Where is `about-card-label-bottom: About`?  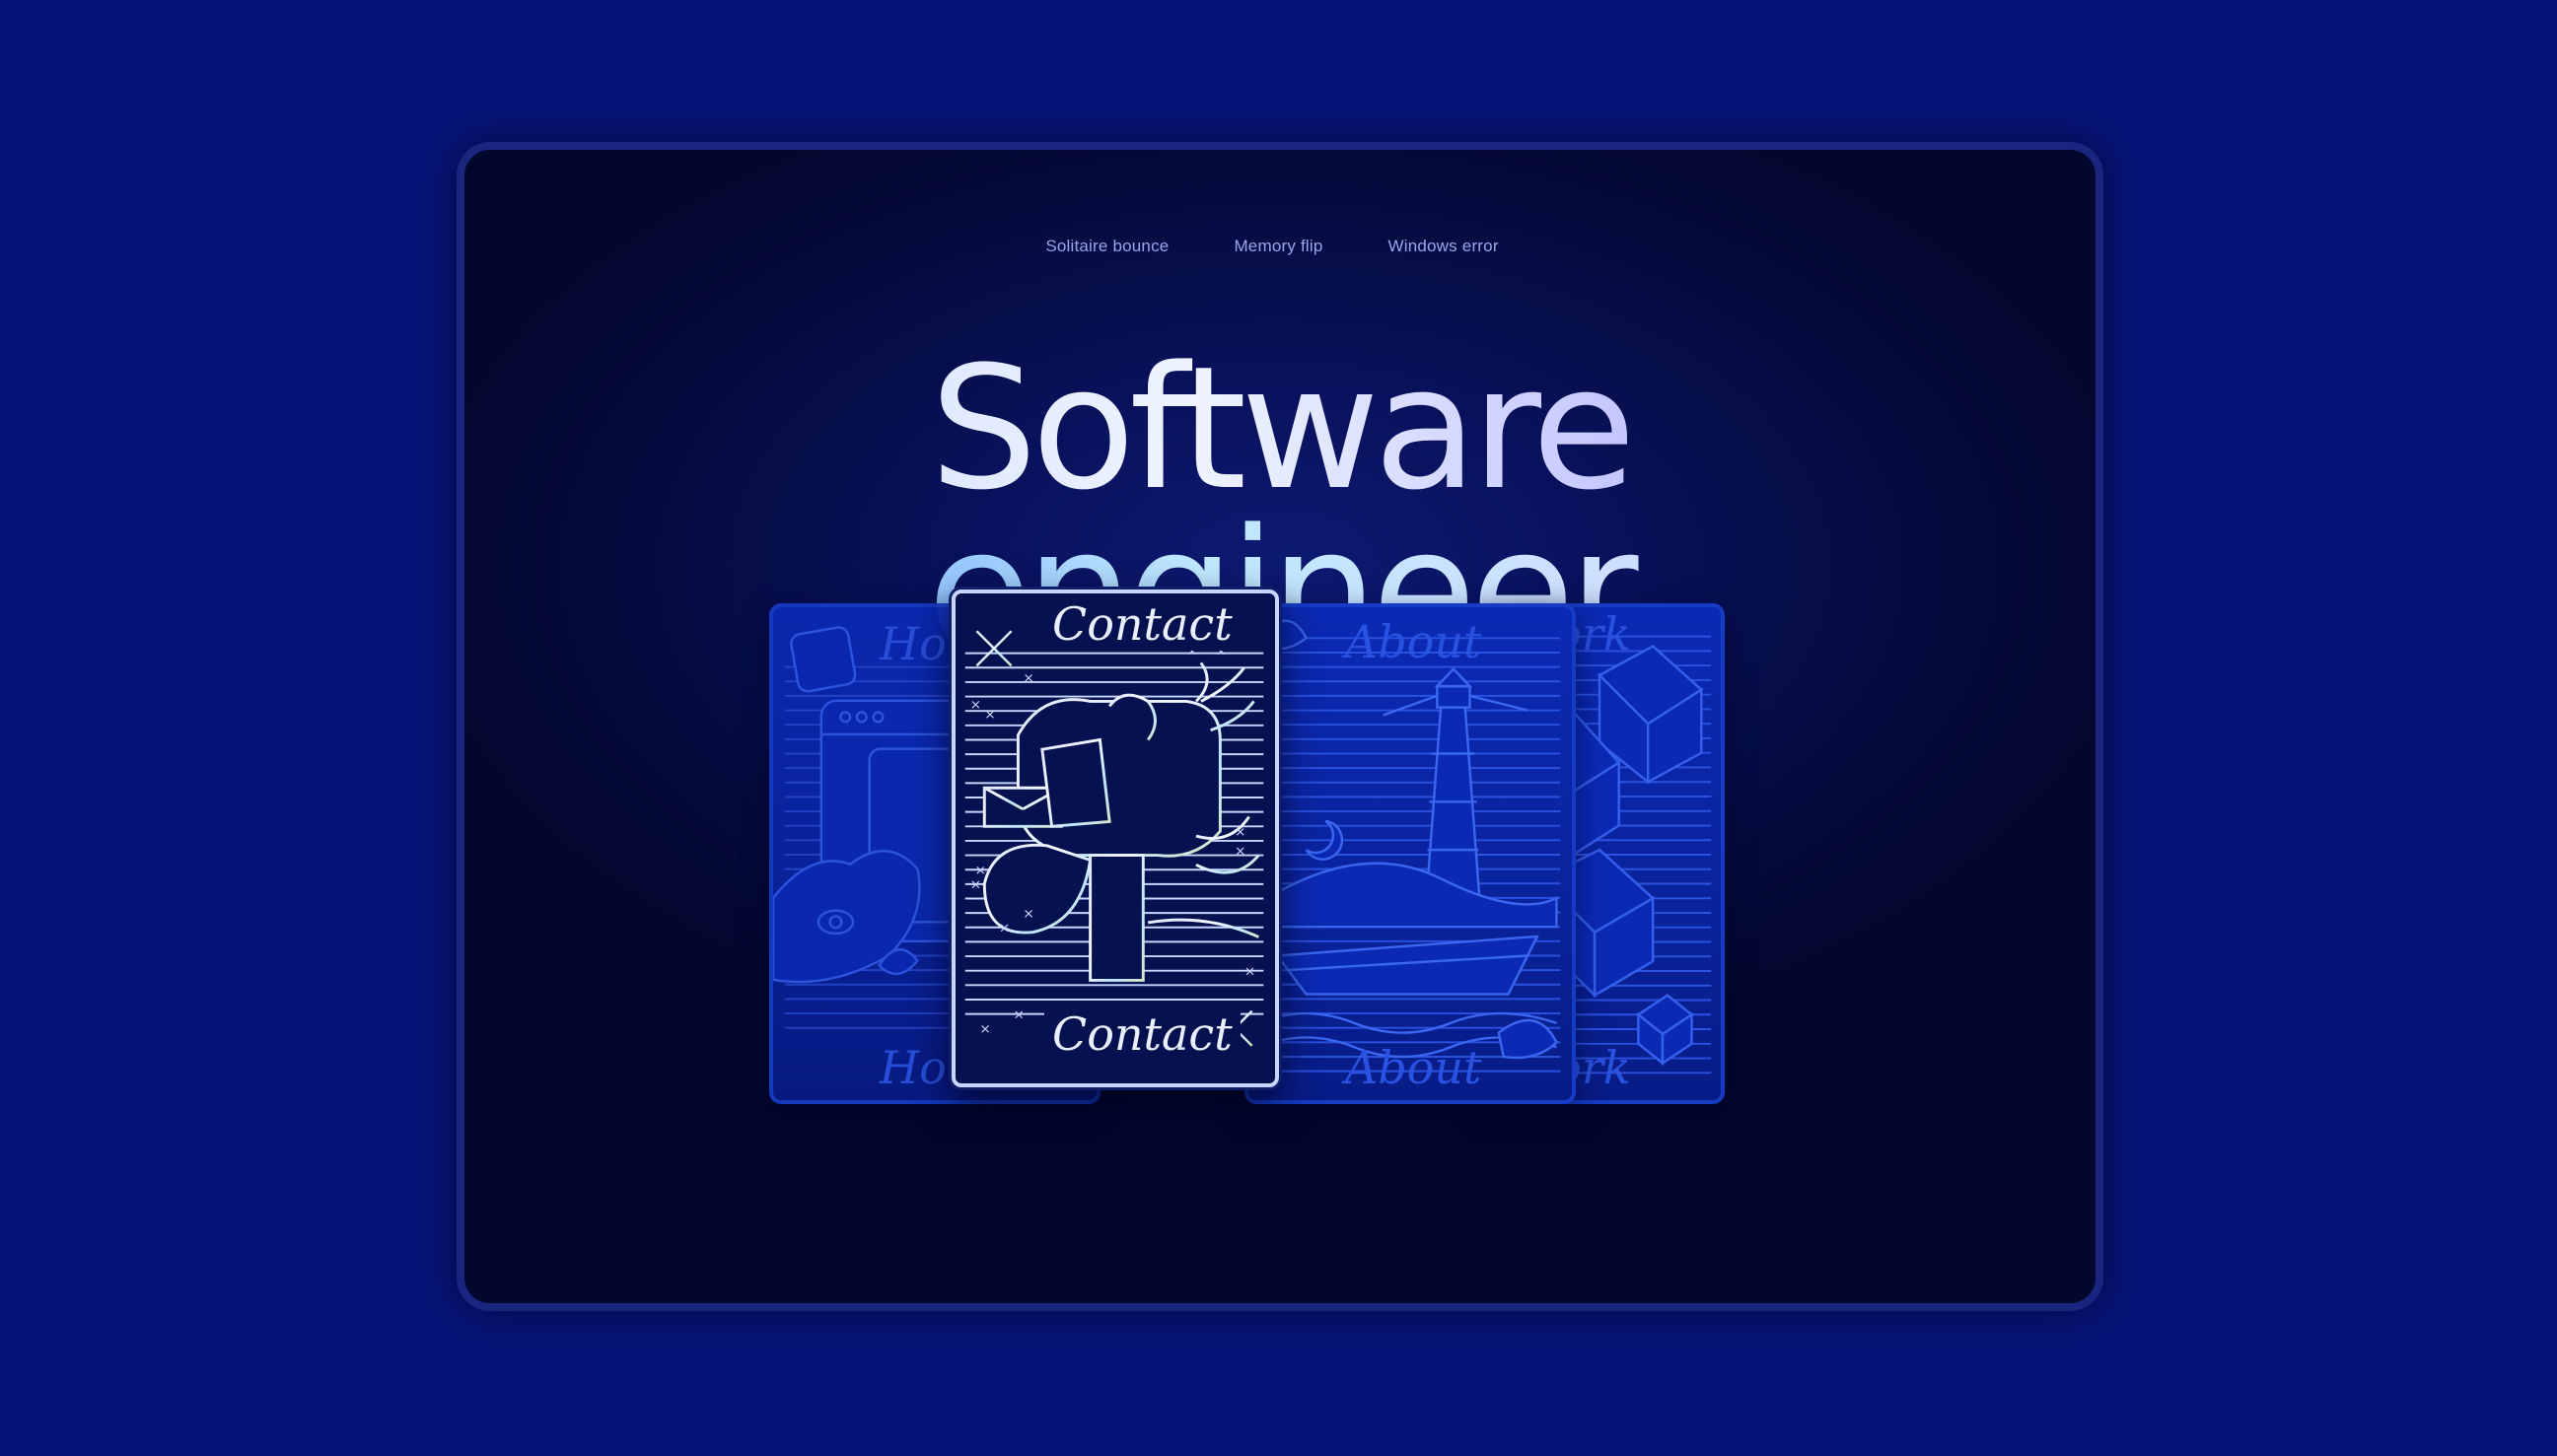 about-card-label-bottom: About is located at coordinates (1413, 1067).